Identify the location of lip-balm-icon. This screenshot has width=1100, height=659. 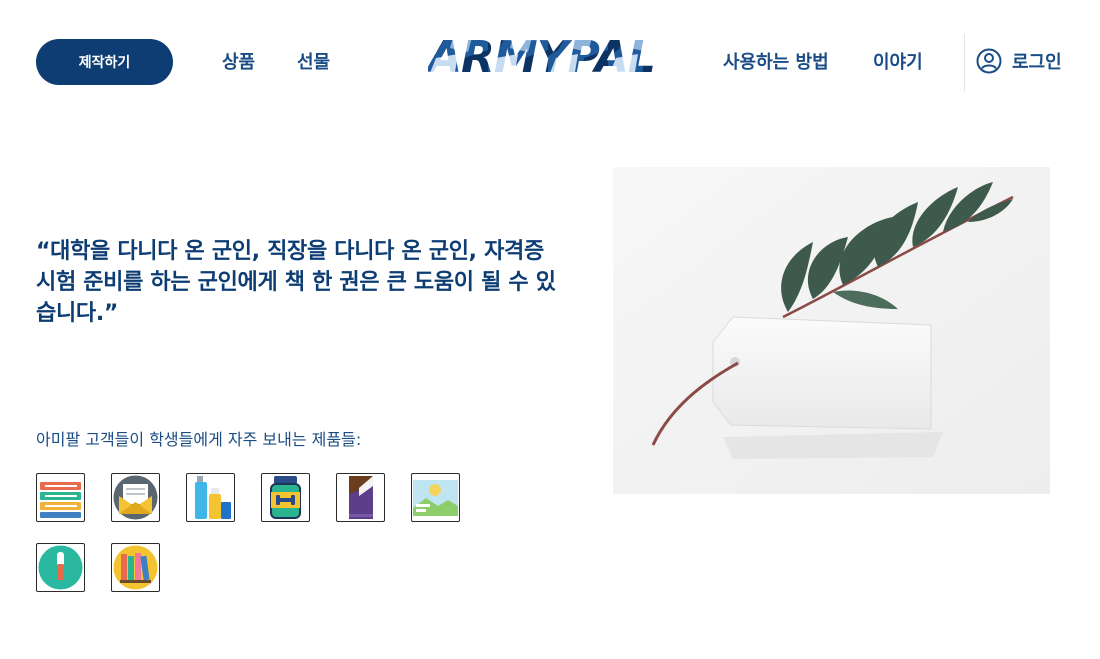
(60, 567).